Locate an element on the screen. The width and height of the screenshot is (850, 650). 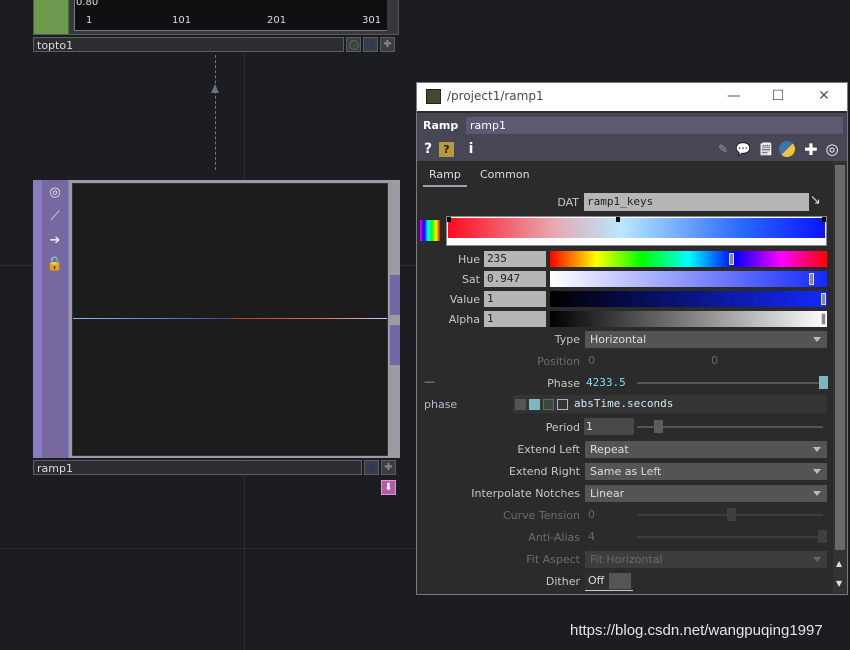
phase-expr-name: phase is located at coordinates (441, 404).